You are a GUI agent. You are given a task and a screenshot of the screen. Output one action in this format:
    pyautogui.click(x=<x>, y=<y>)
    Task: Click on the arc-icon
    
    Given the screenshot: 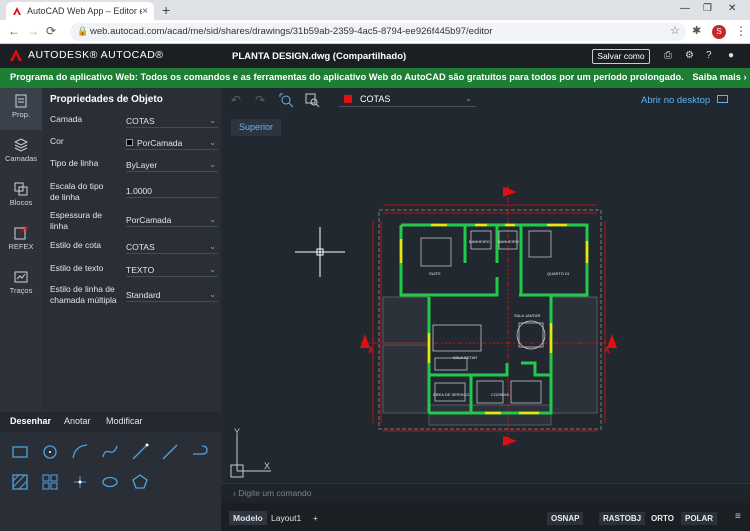 What is the action you would take?
    pyautogui.click(x=80, y=451)
    